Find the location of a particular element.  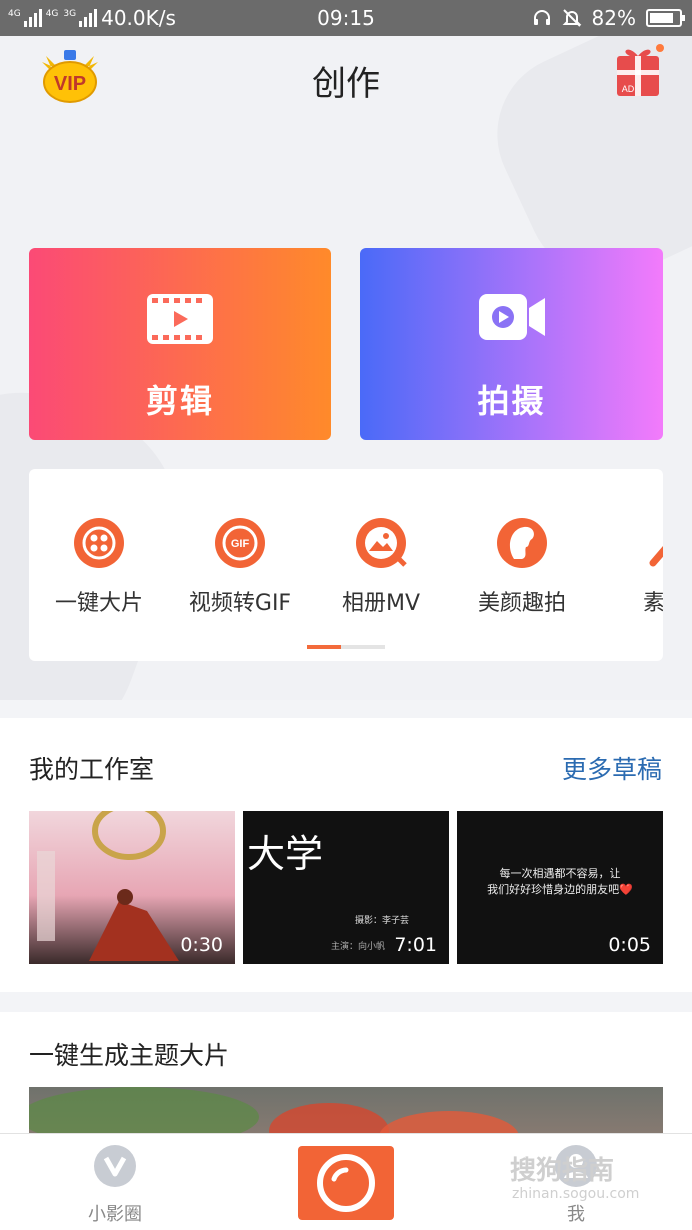

shoot-card-button: 拍摄 is located at coordinates (511, 344).